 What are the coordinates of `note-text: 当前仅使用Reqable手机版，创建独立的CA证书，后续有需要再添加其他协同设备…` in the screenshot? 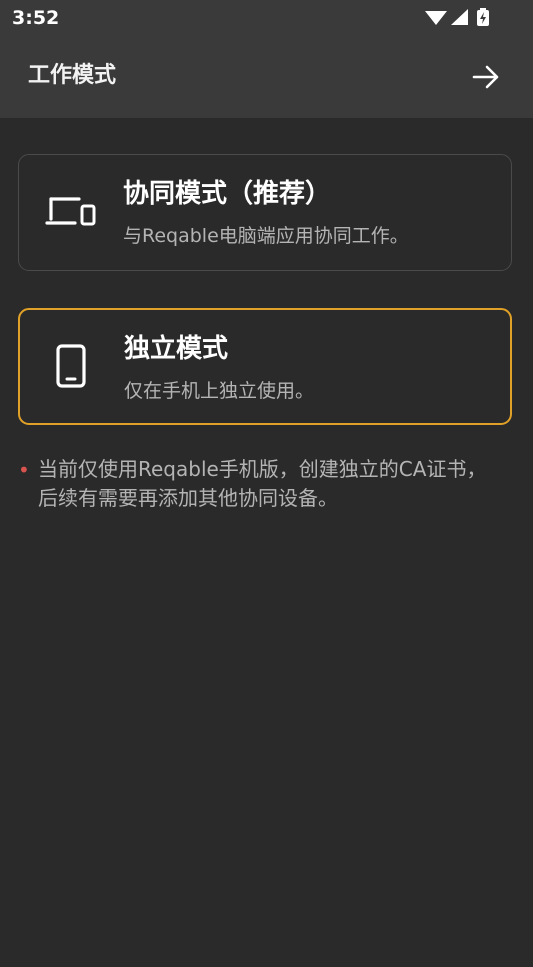 It's located at (262, 483).